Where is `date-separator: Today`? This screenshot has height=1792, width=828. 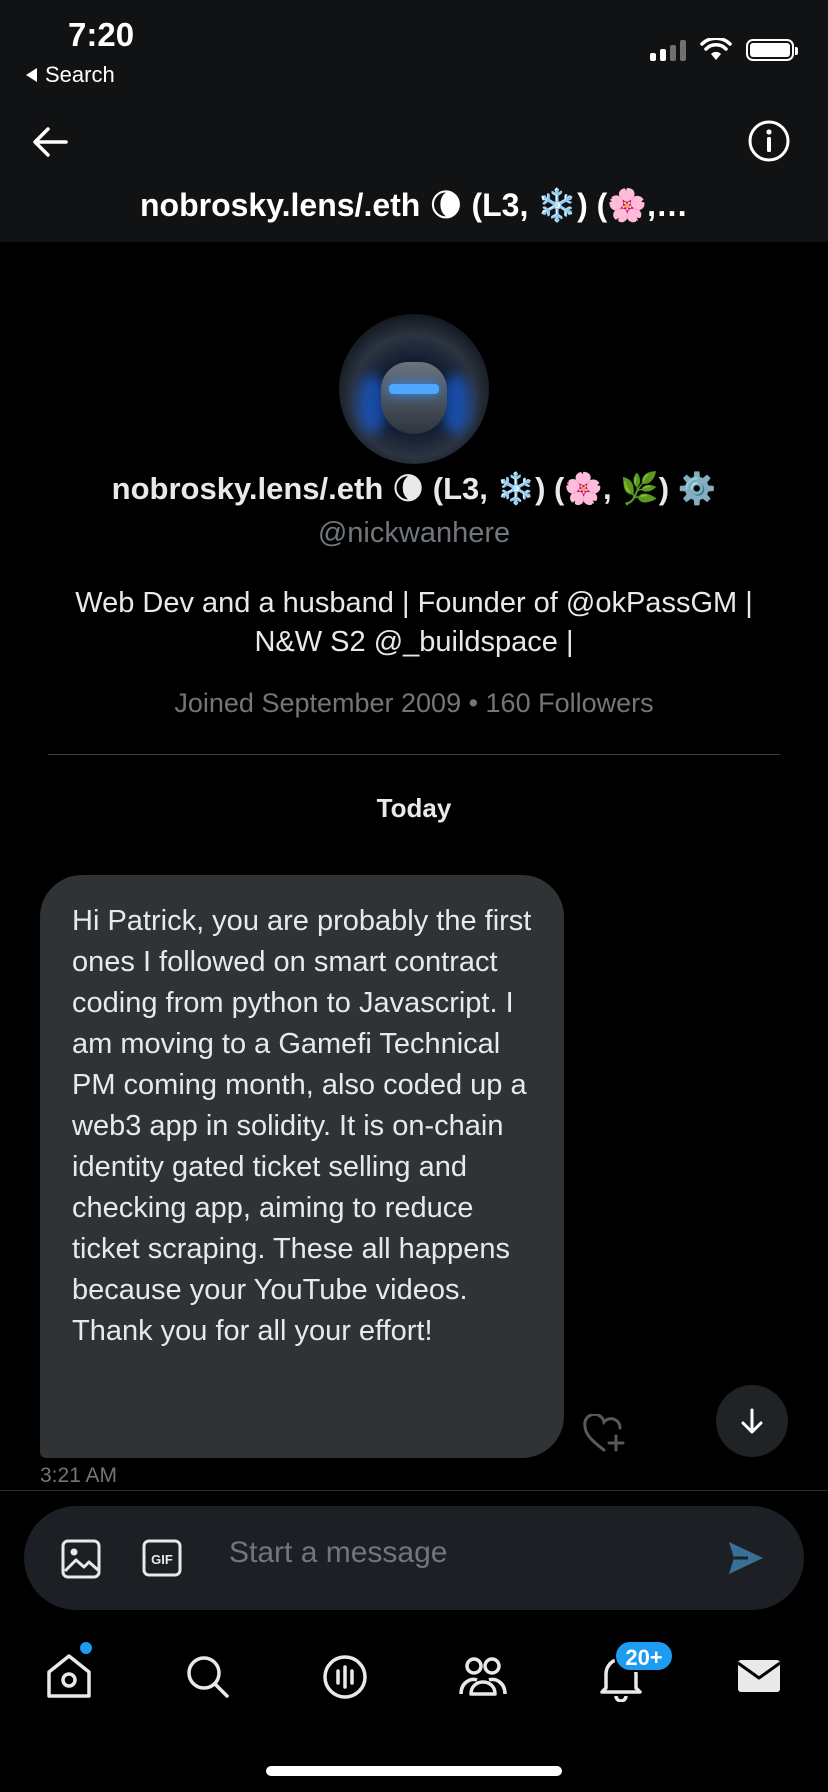
date-separator: Today is located at coordinates (414, 808).